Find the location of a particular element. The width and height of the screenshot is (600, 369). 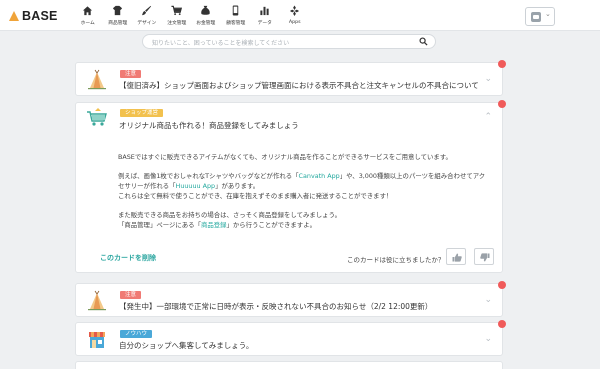

body-text: 」があります。 is located at coordinates (237, 186).